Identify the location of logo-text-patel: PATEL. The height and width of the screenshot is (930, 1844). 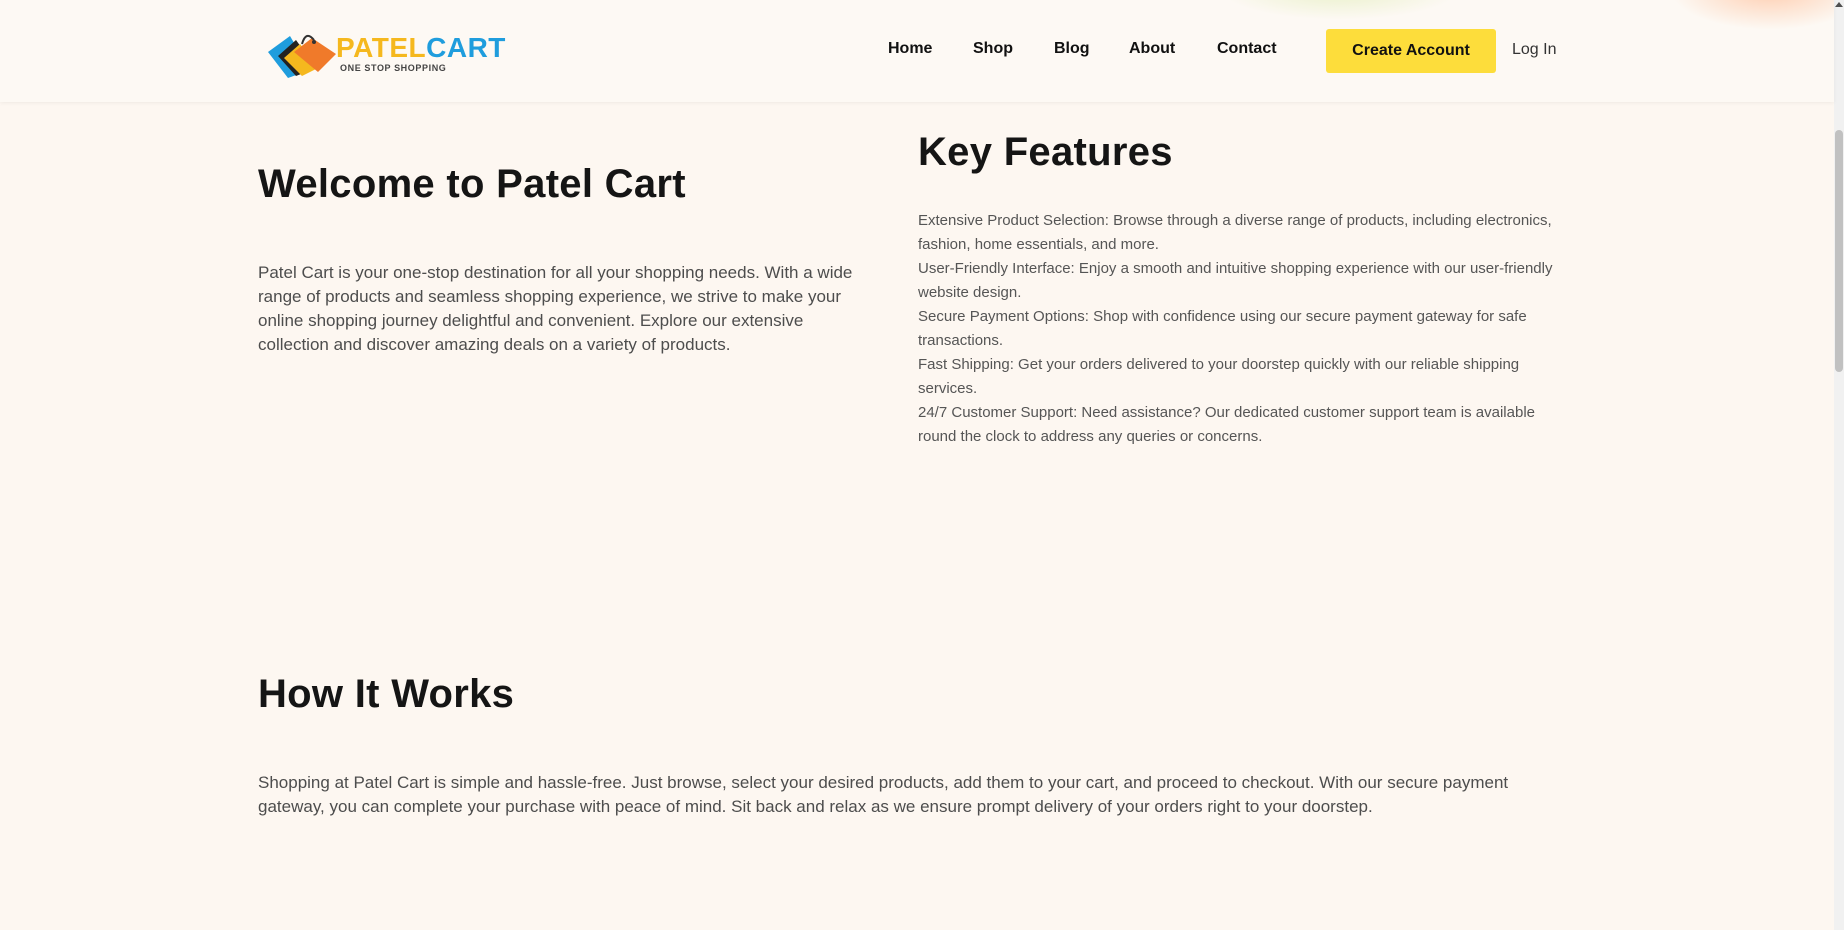
(381, 47).